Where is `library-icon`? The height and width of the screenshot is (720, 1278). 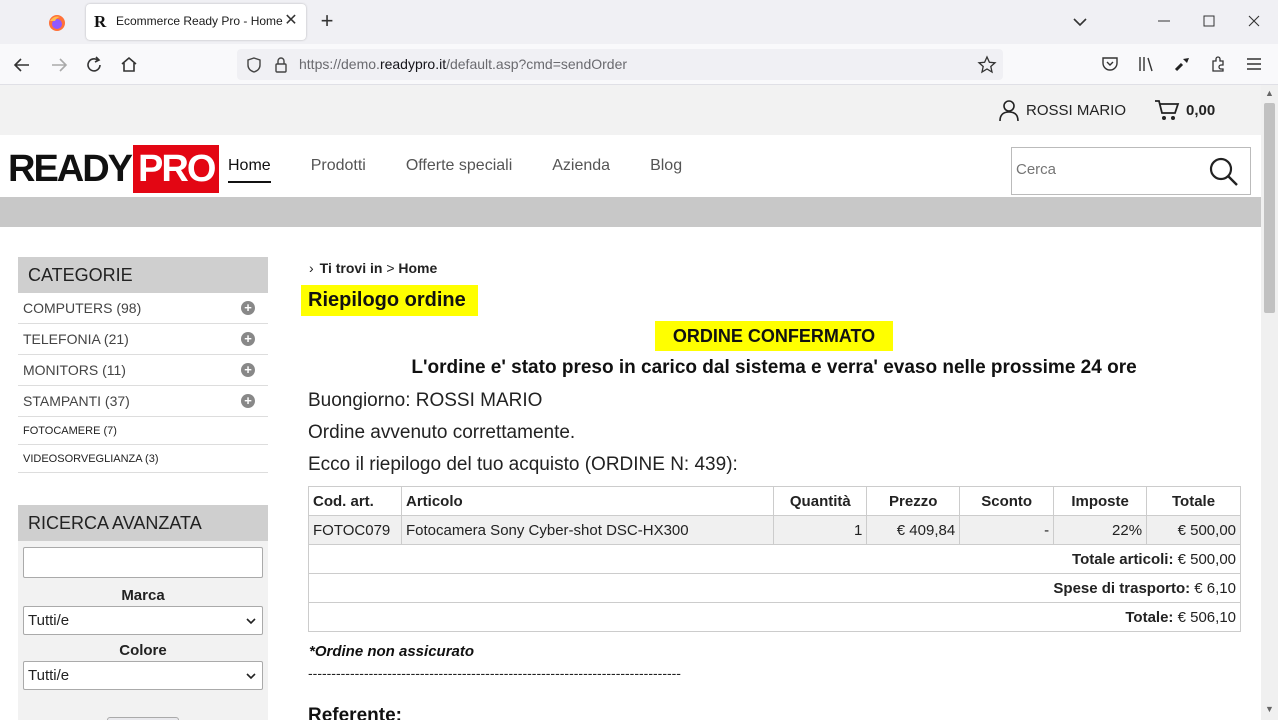 library-icon is located at coordinates (1146, 64).